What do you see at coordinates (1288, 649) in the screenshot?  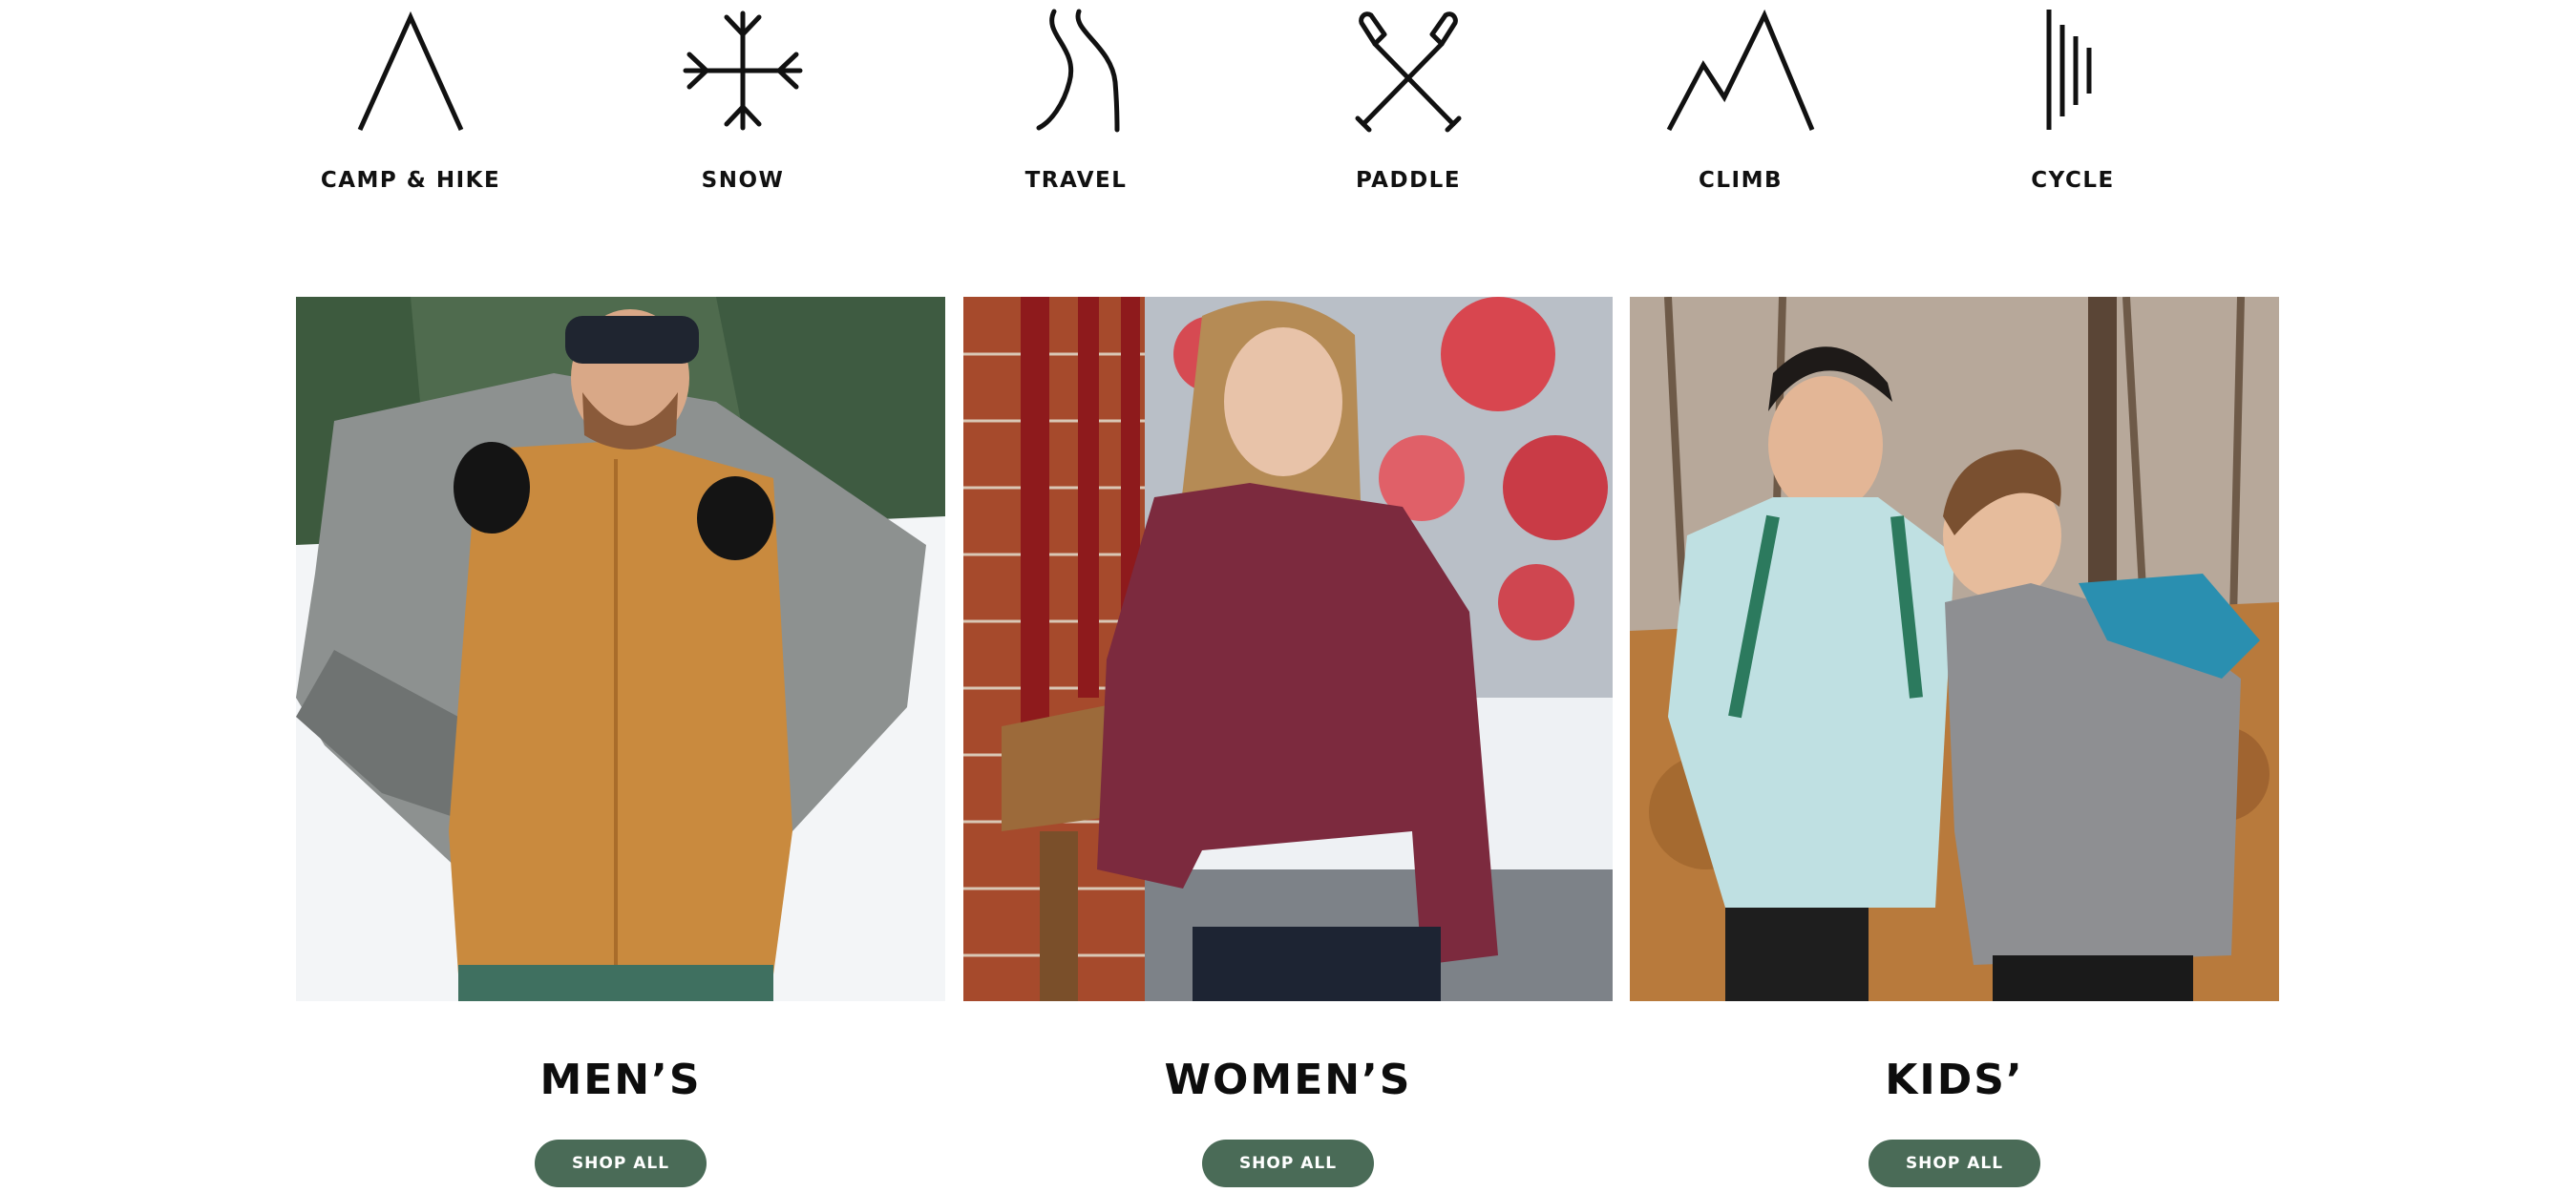 I see `womens-photo` at bounding box center [1288, 649].